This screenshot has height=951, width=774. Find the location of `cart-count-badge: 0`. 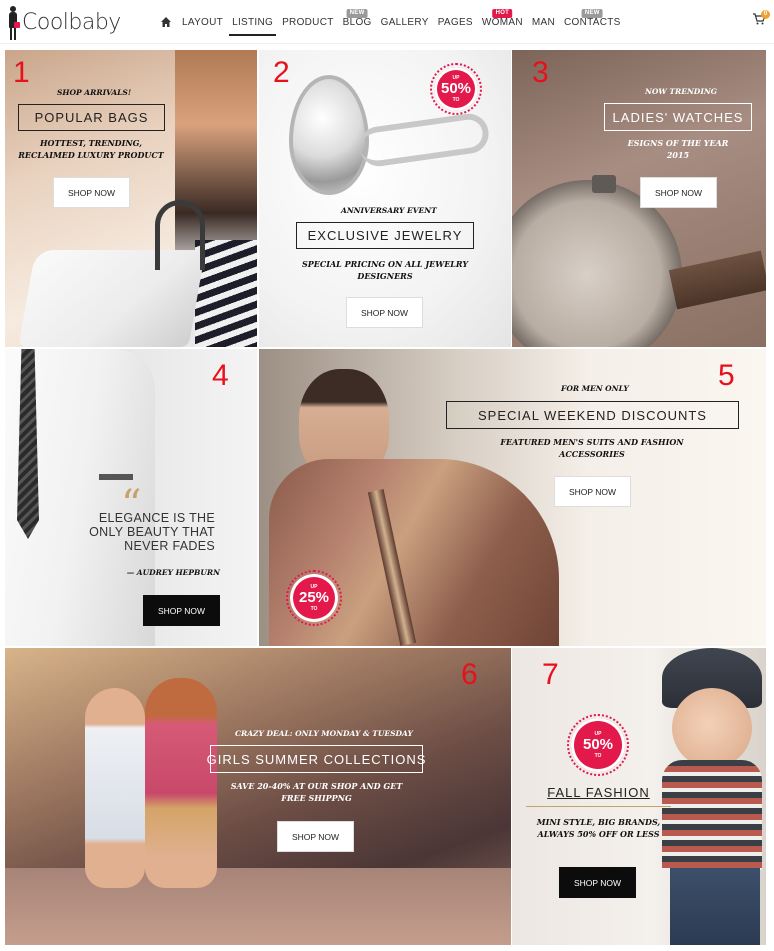

cart-count-badge: 0 is located at coordinates (765, 14).